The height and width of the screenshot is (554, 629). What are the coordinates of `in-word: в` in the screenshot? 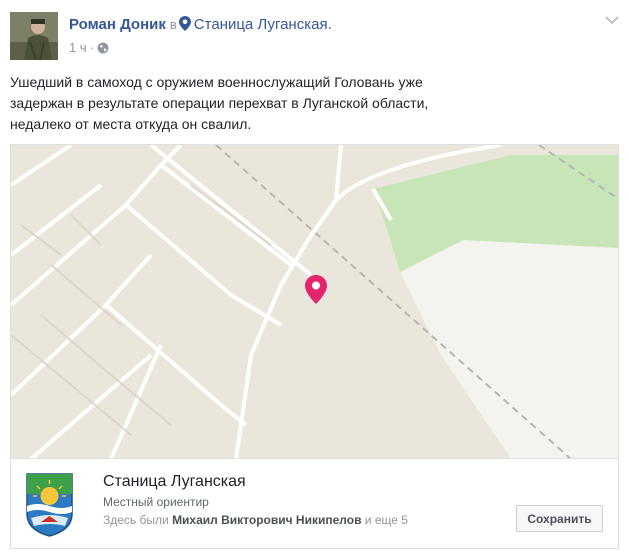 It's located at (173, 24).